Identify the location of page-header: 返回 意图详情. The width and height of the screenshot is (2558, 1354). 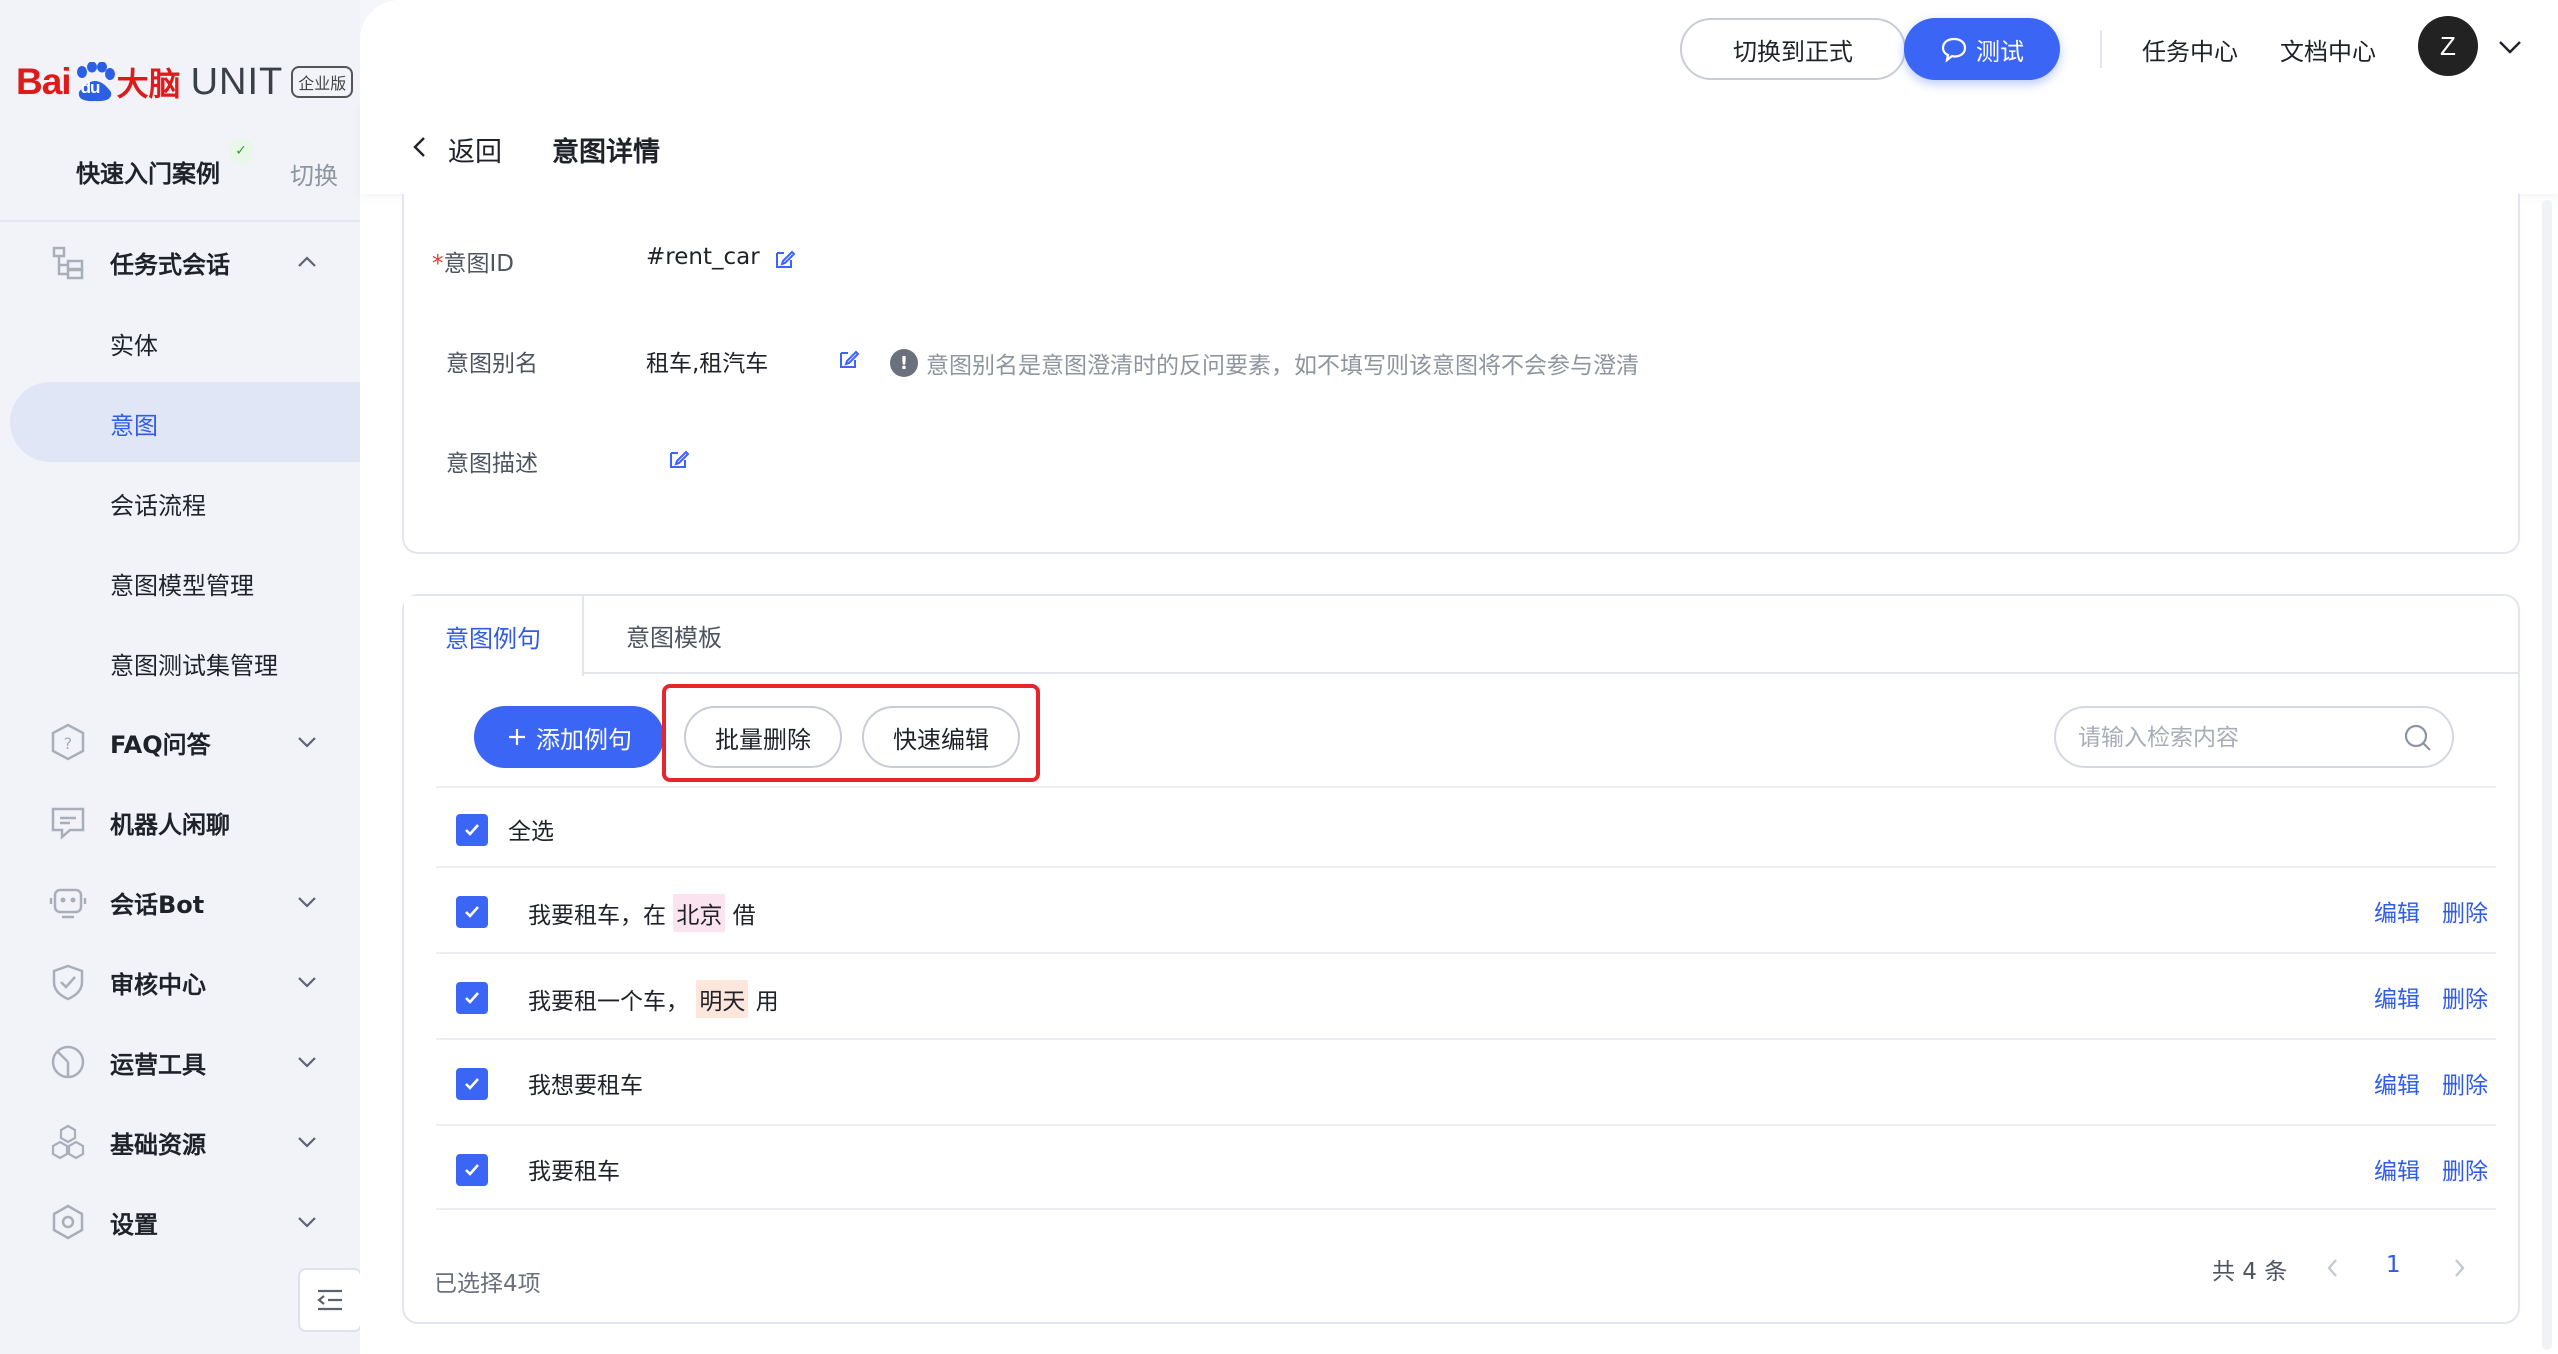
(1459, 147).